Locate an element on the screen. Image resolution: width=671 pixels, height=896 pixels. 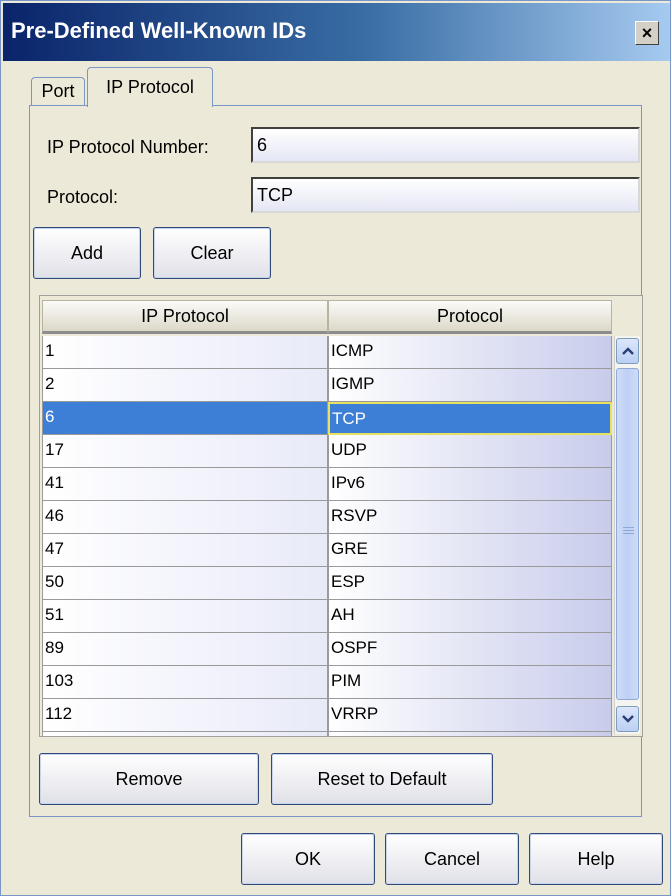
table-row: 50 ESP is located at coordinates (328, 583).